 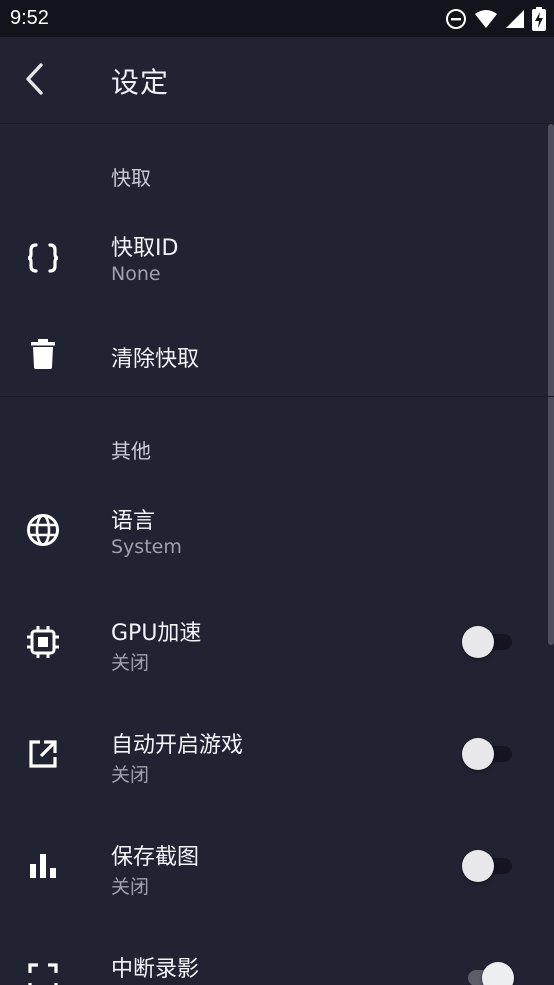 What do you see at coordinates (155, 857) in the screenshot?
I see `setting-title: 保存截图` at bounding box center [155, 857].